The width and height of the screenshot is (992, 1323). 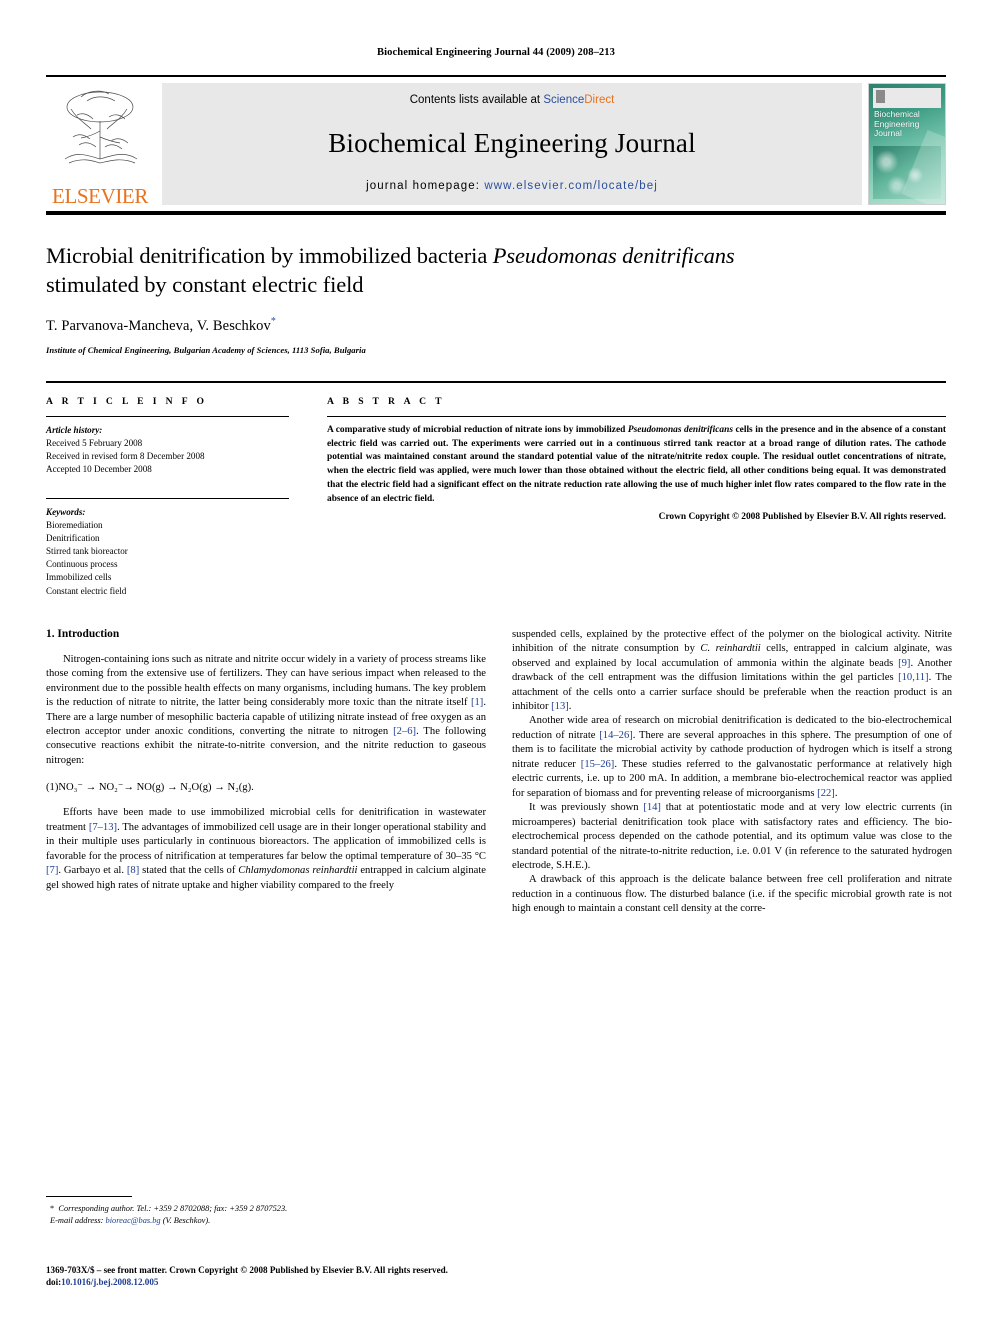 What do you see at coordinates (100, 196) in the screenshot?
I see `elsevier-wordmark: ELSEVIER` at bounding box center [100, 196].